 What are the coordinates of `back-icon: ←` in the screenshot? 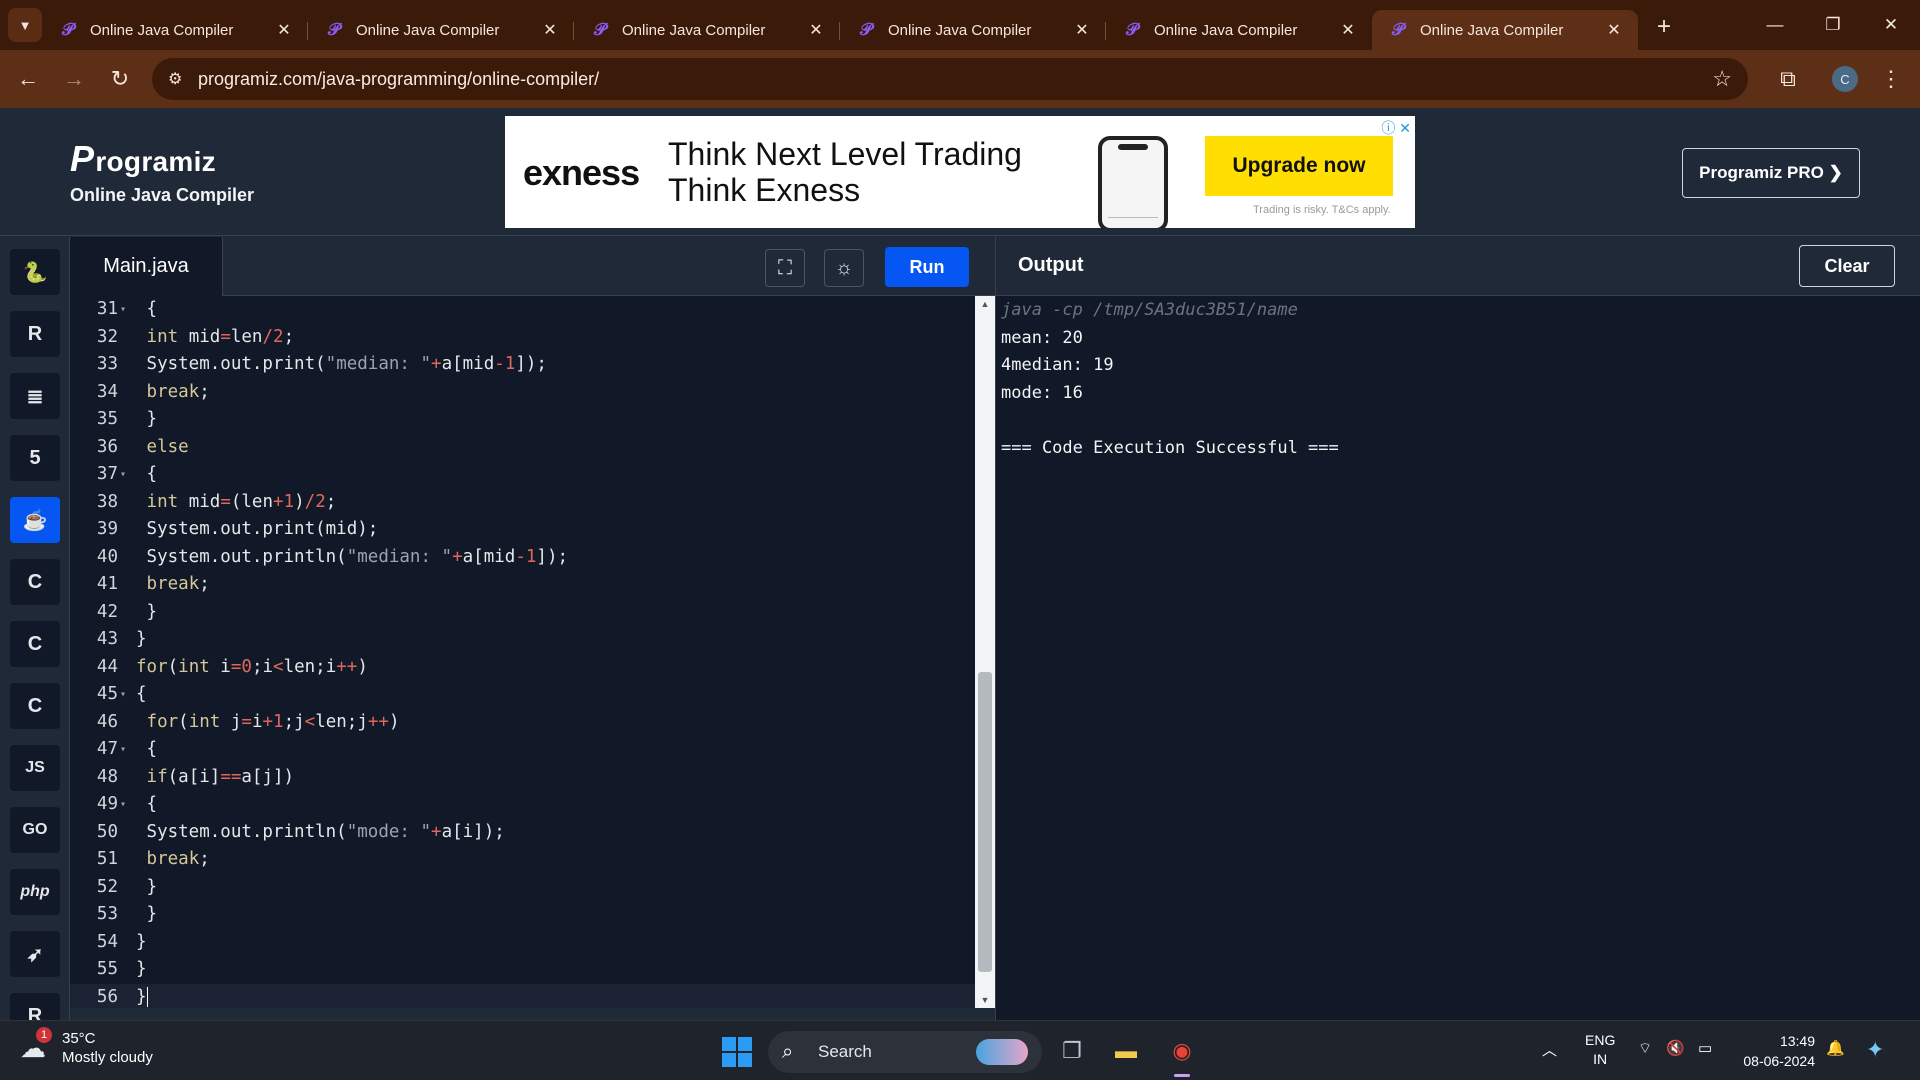 It's located at (28, 79).